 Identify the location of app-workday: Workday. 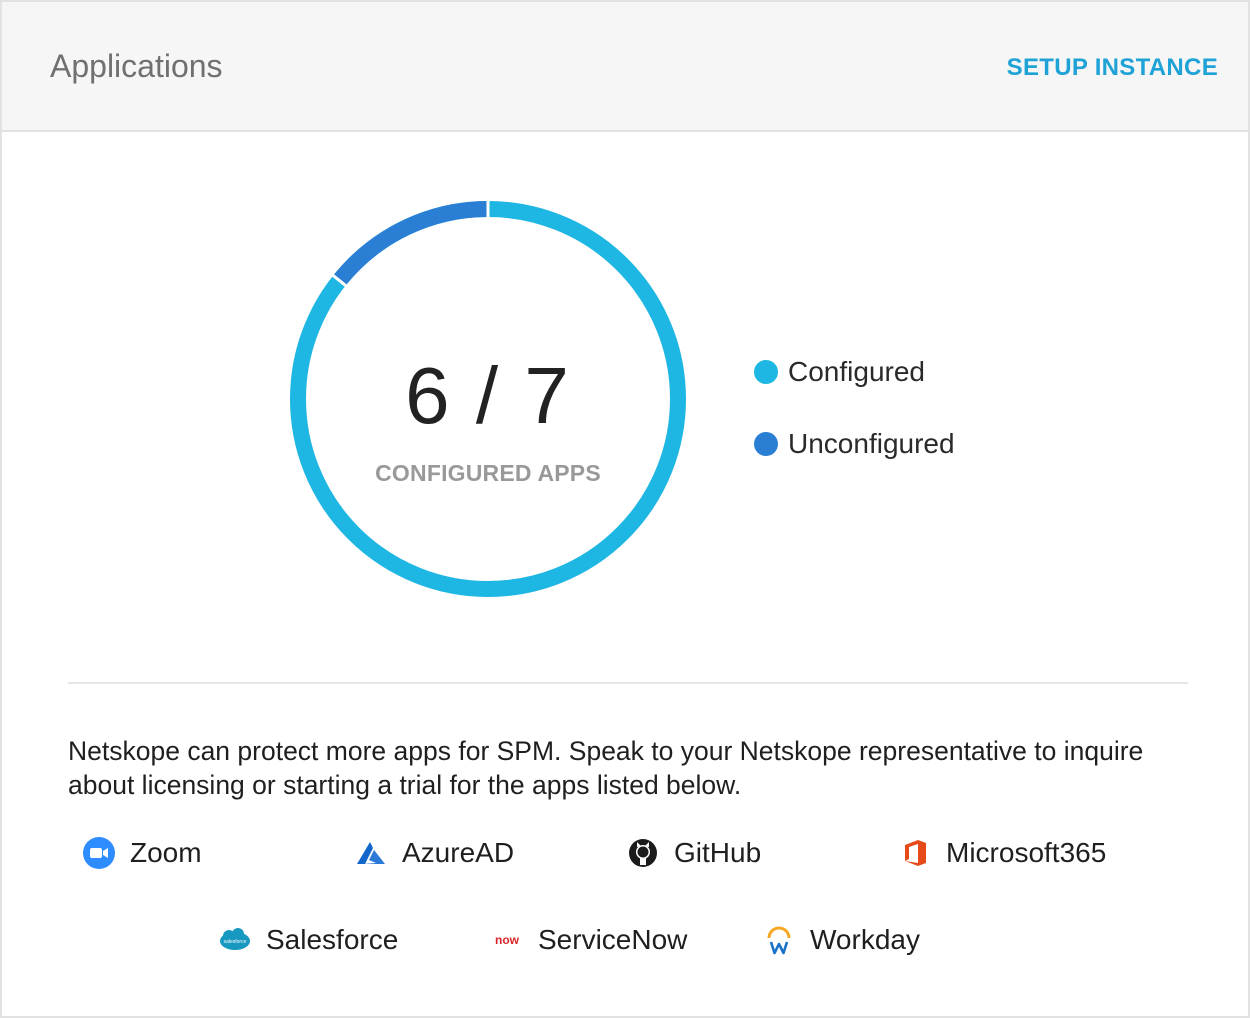
(841, 940).